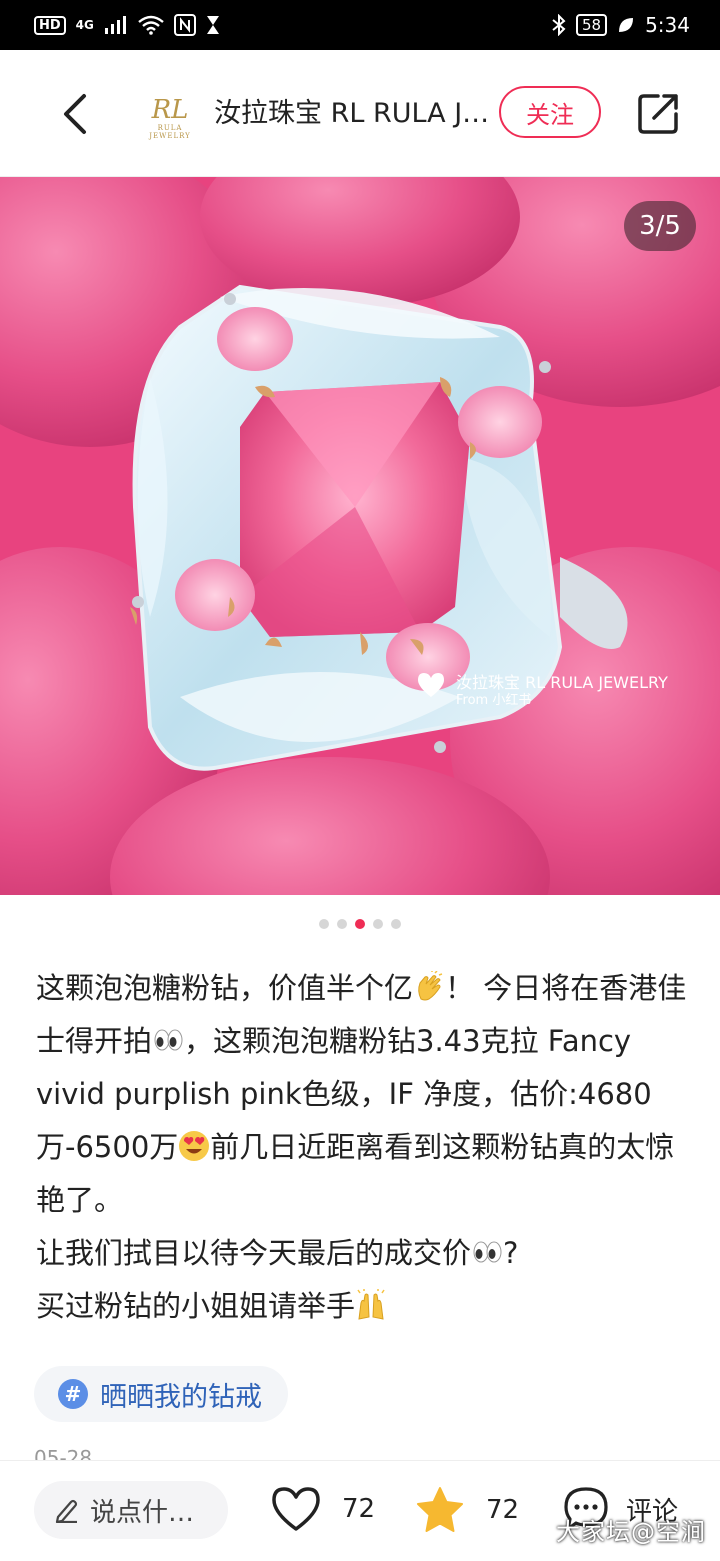 The image size is (720, 1561). What do you see at coordinates (631, 1532) in the screenshot?
I see `forum-watermark: 大家坛@空涧` at bounding box center [631, 1532].